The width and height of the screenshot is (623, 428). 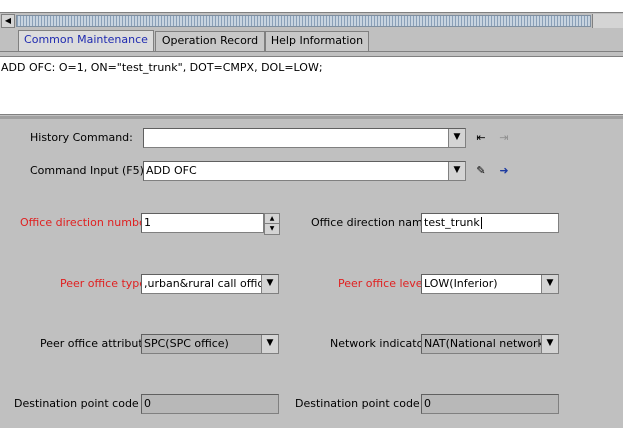 What do you see at coordinates (210, 41) in the screenshot?
I see `tab-operation-record: Operation Record` at bounding box center [210, 41].